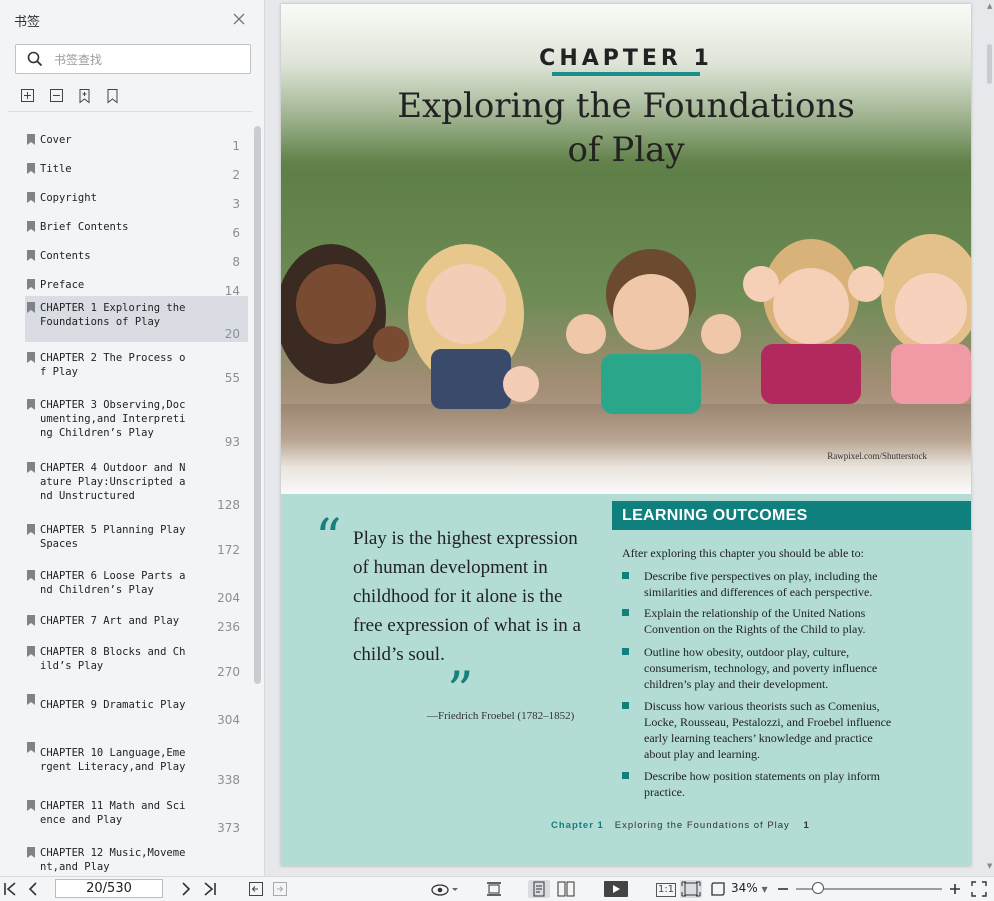  I want to click on bookmark-item: Brief Contents 6, so click(136, 228).